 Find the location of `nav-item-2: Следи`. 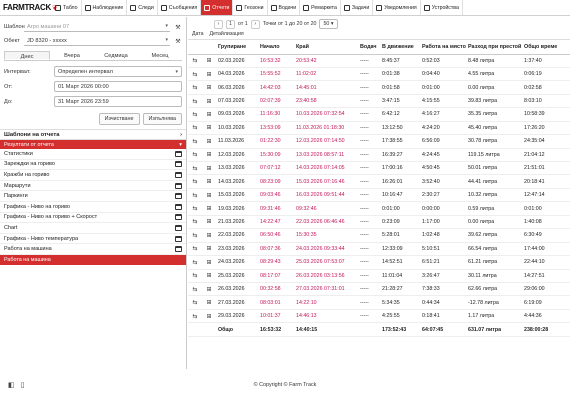

nav-item-2: Следи is located at coordinates (142, 7).